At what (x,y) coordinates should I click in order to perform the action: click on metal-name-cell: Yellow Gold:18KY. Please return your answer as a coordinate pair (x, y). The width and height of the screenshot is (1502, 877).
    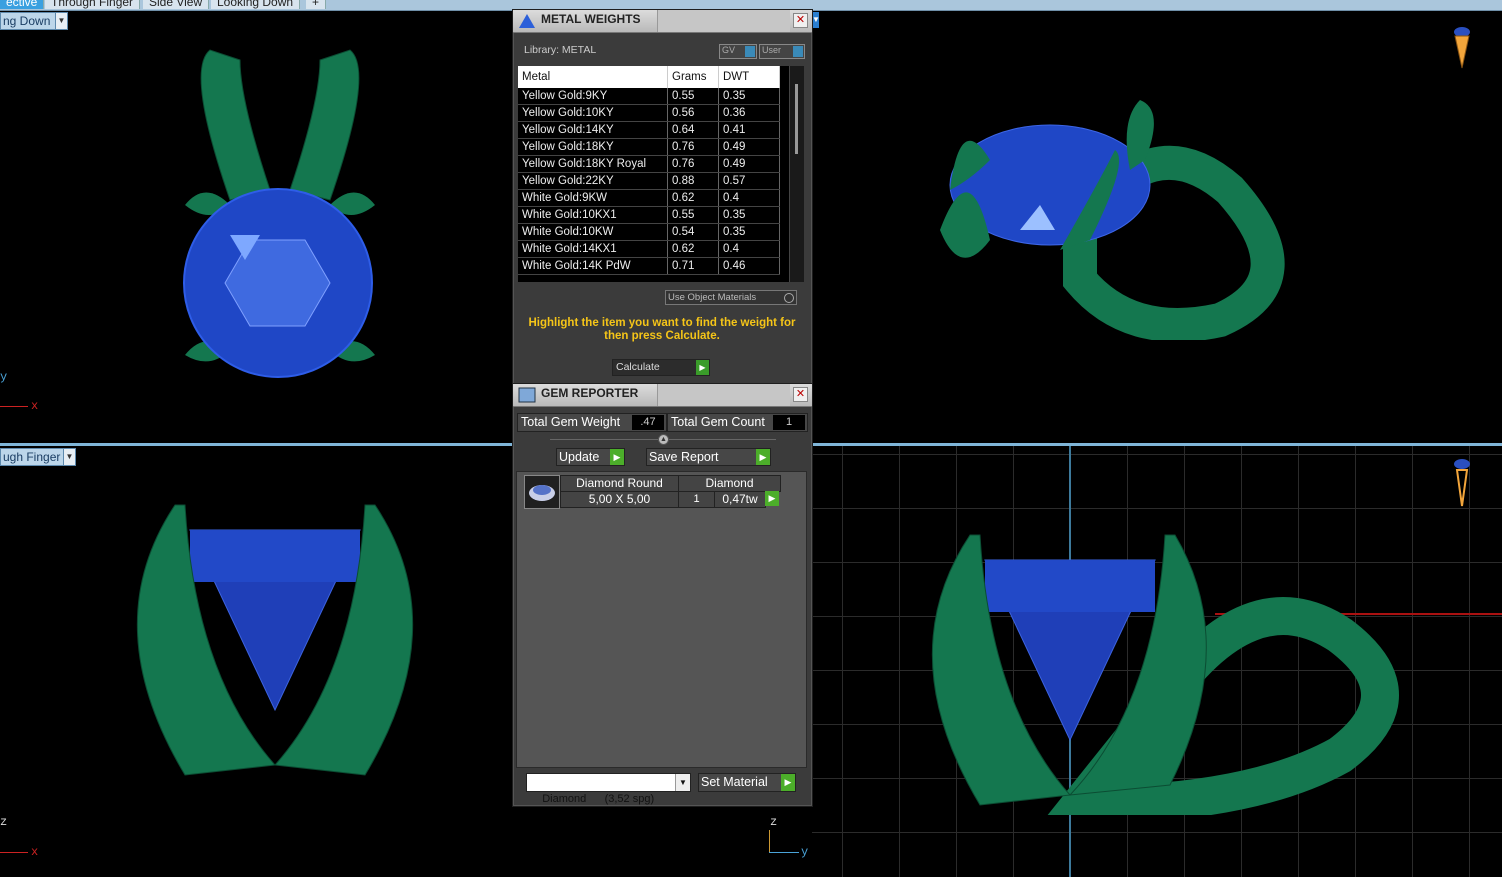
    Looking at the image, I should click on (593, 147).